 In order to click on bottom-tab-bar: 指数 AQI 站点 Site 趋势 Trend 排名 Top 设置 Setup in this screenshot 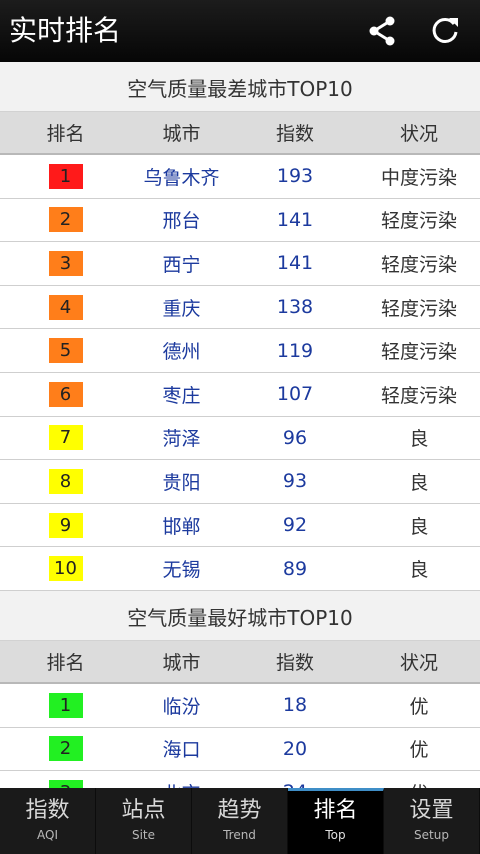, I will do `click(240, 821)`.